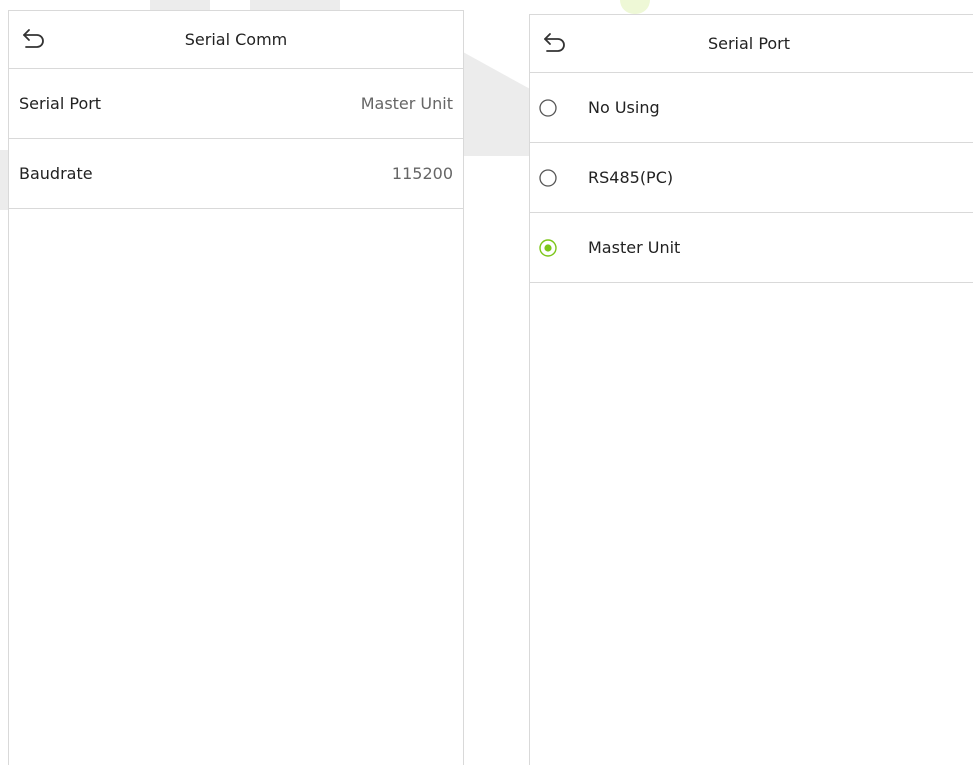  Describe the element at coordinates (236, 104) in the screenshot. I see `menu-item-serial-port: Serial Port Master Unit` at that location.